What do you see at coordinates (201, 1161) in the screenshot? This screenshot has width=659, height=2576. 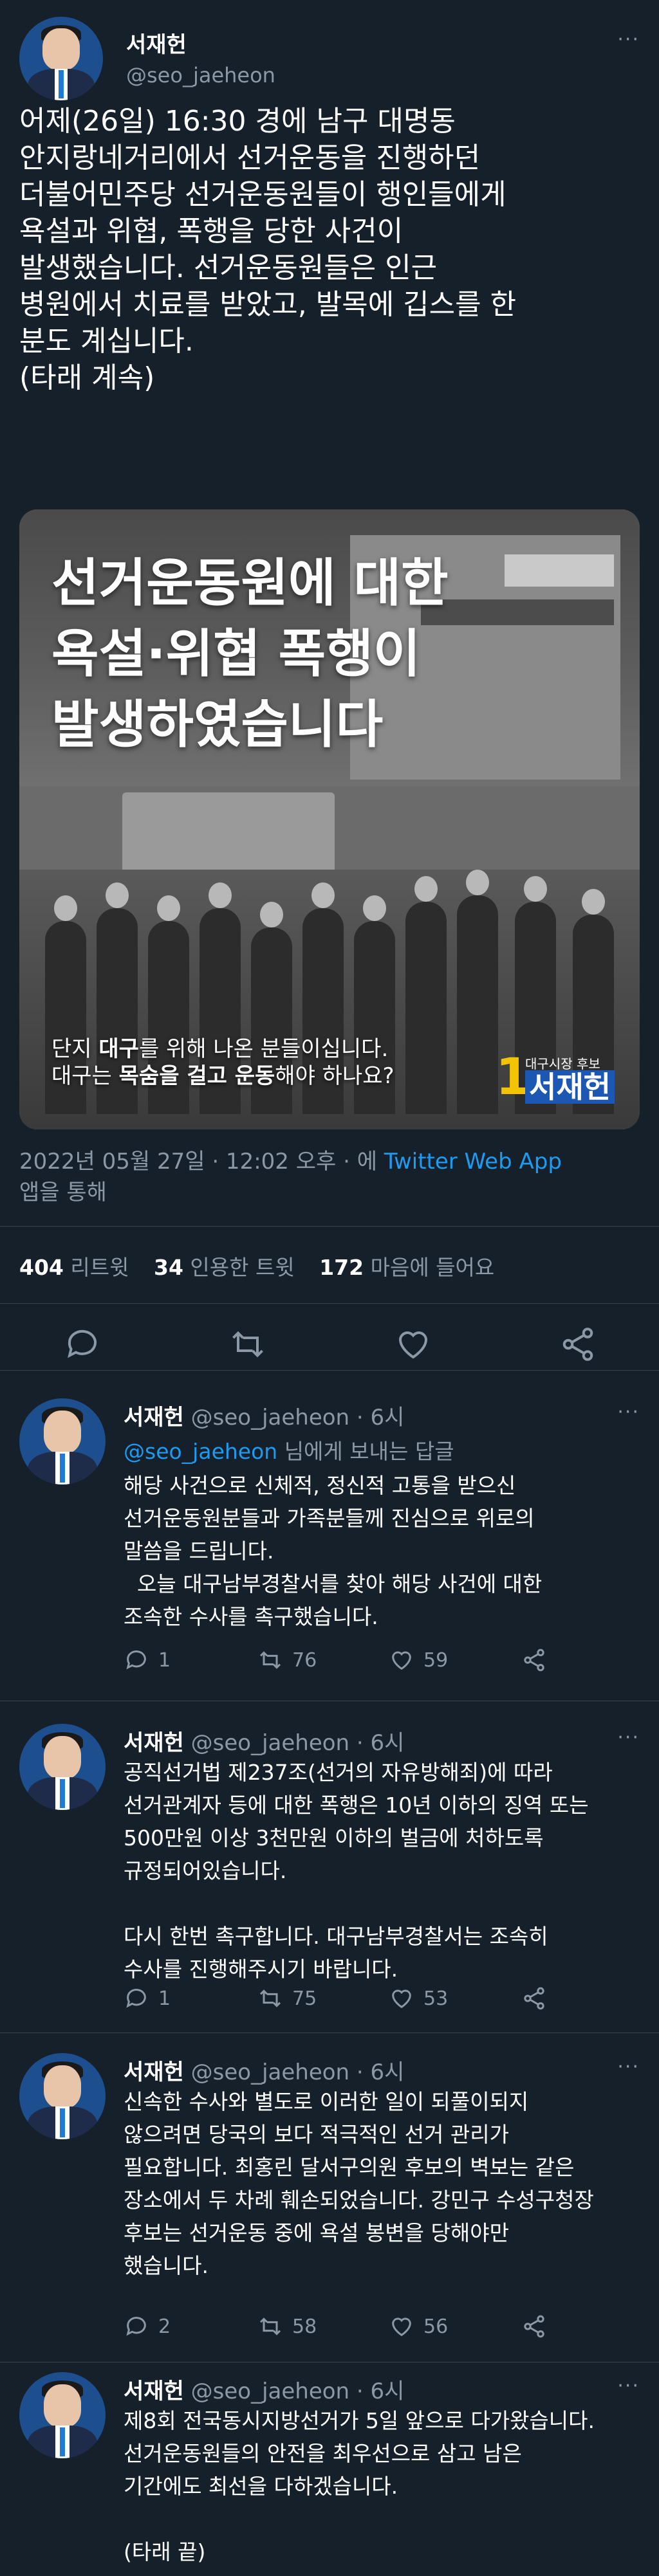 I see `tweet-date: 2022년 05월 27일 · 12:02 오후 · 에` at bounding box center [201, 1161].